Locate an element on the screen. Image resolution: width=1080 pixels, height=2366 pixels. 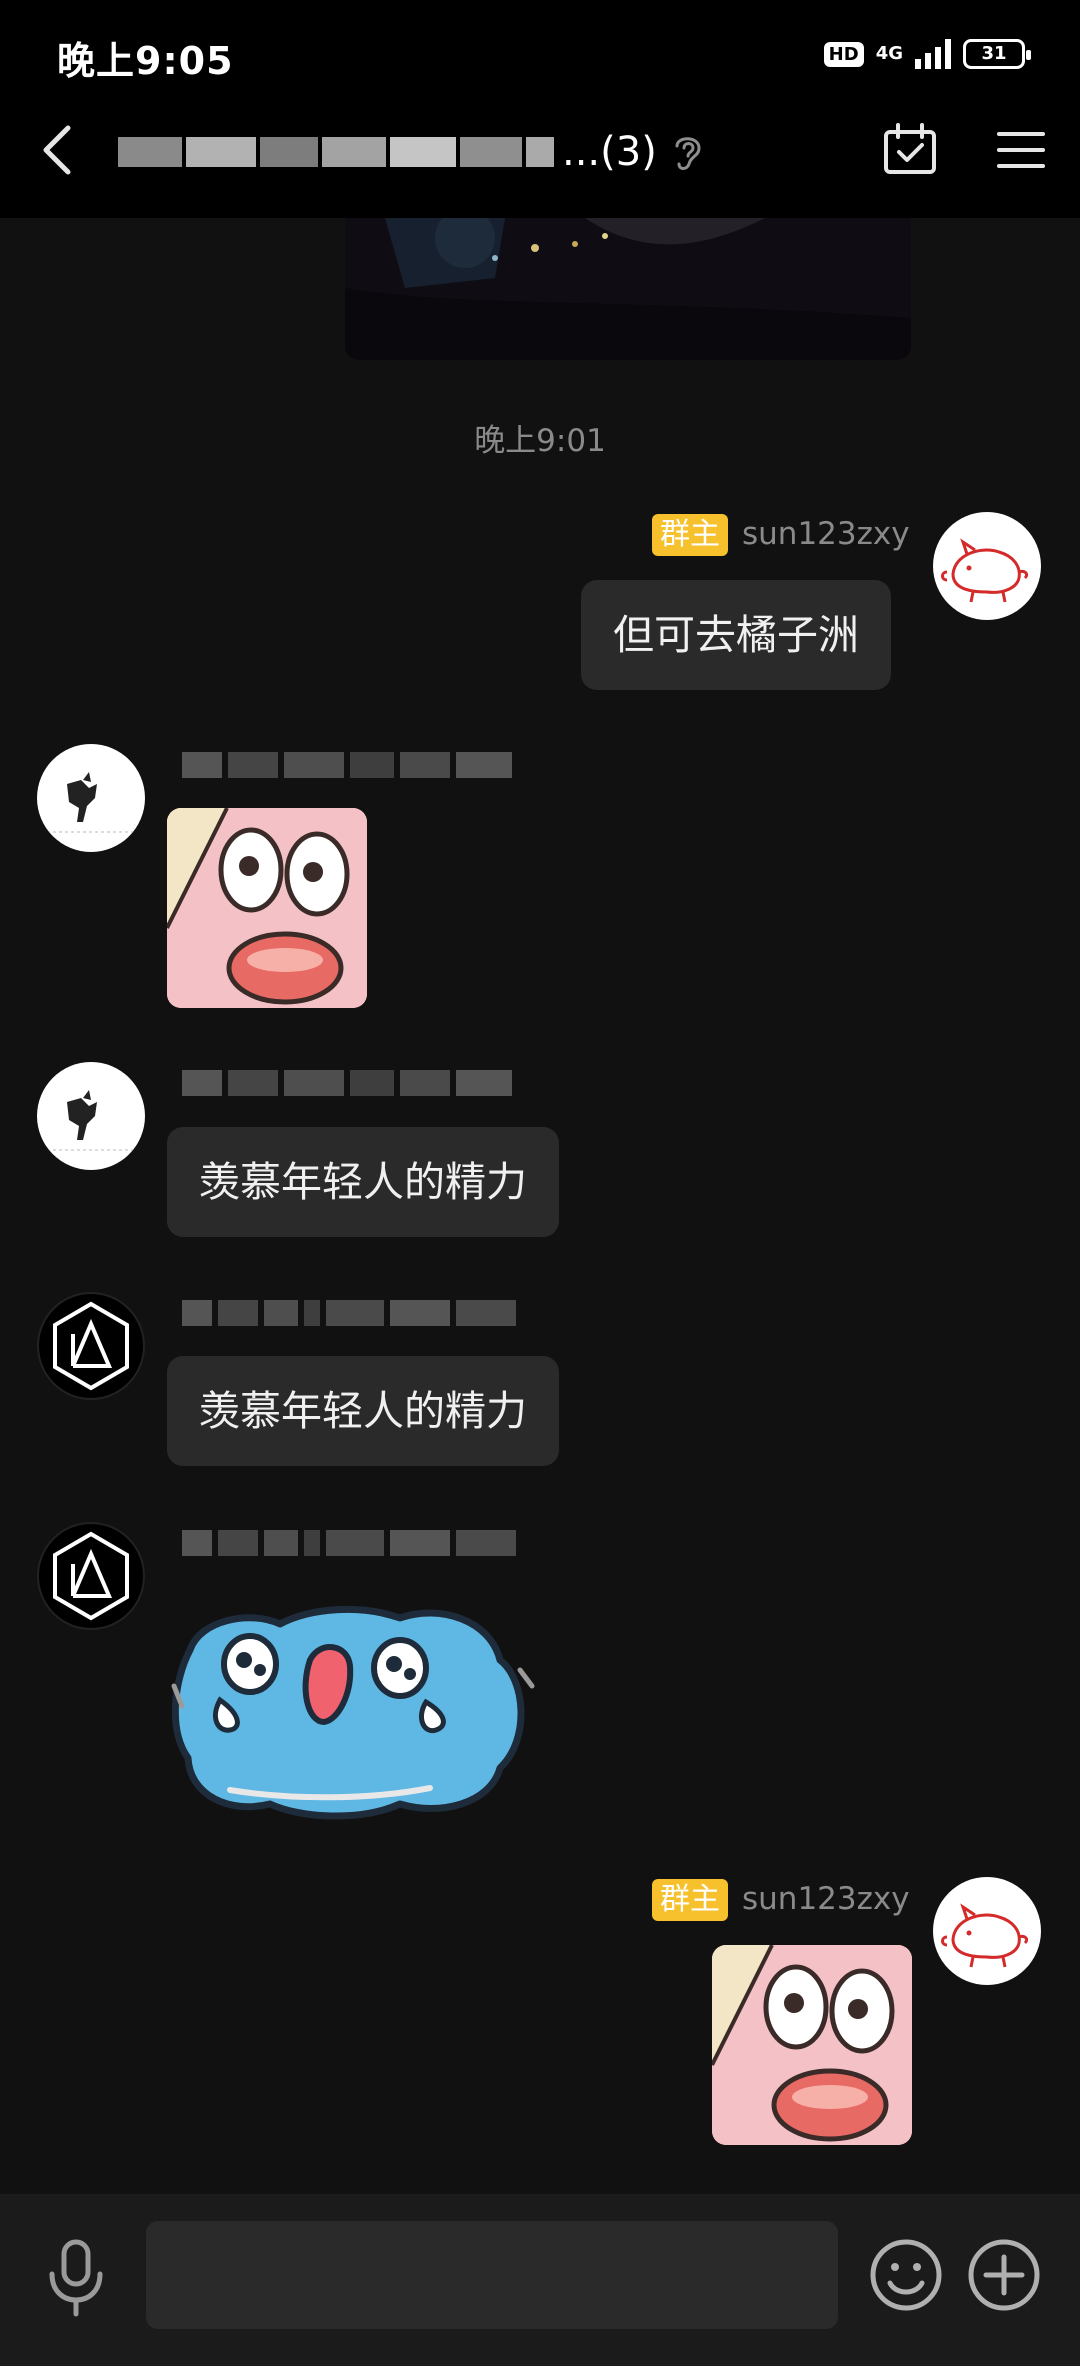
message-bubble: 但可去橘子洲 is located at coordinates (736, 635).